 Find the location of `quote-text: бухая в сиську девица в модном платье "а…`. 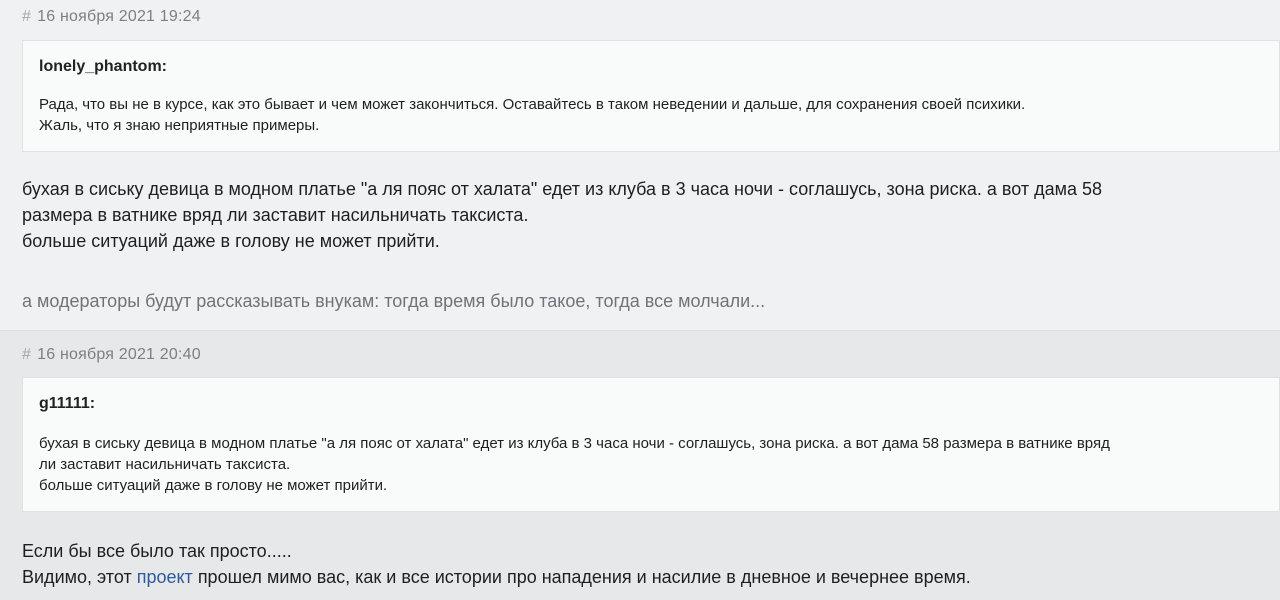

quote-text: бухая в сиську девица в модном платье "а… is located at coordinates (651, 464).